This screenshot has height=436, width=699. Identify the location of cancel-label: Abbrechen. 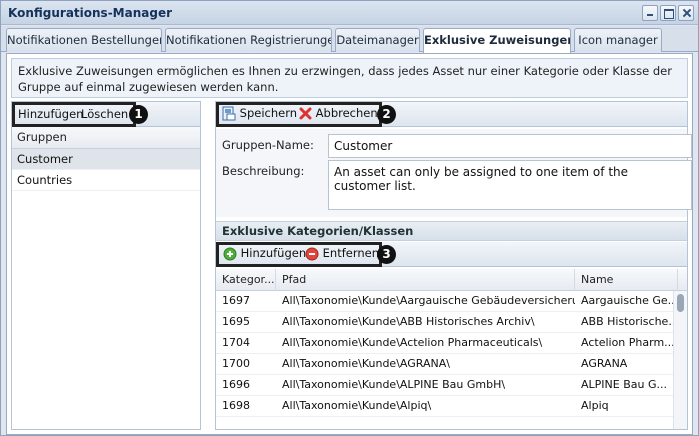
(346, 113).